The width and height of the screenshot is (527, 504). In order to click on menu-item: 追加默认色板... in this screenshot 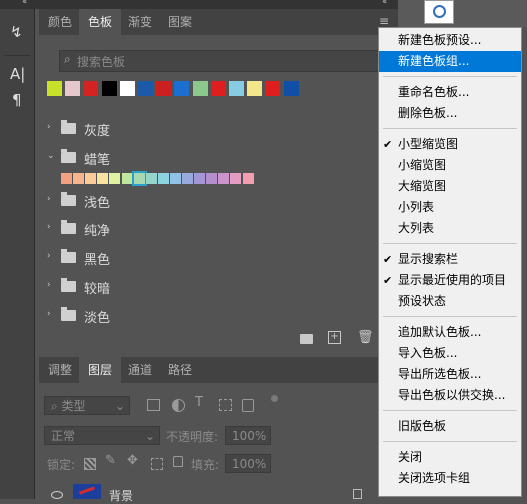, I will do `click(450, 332)`.